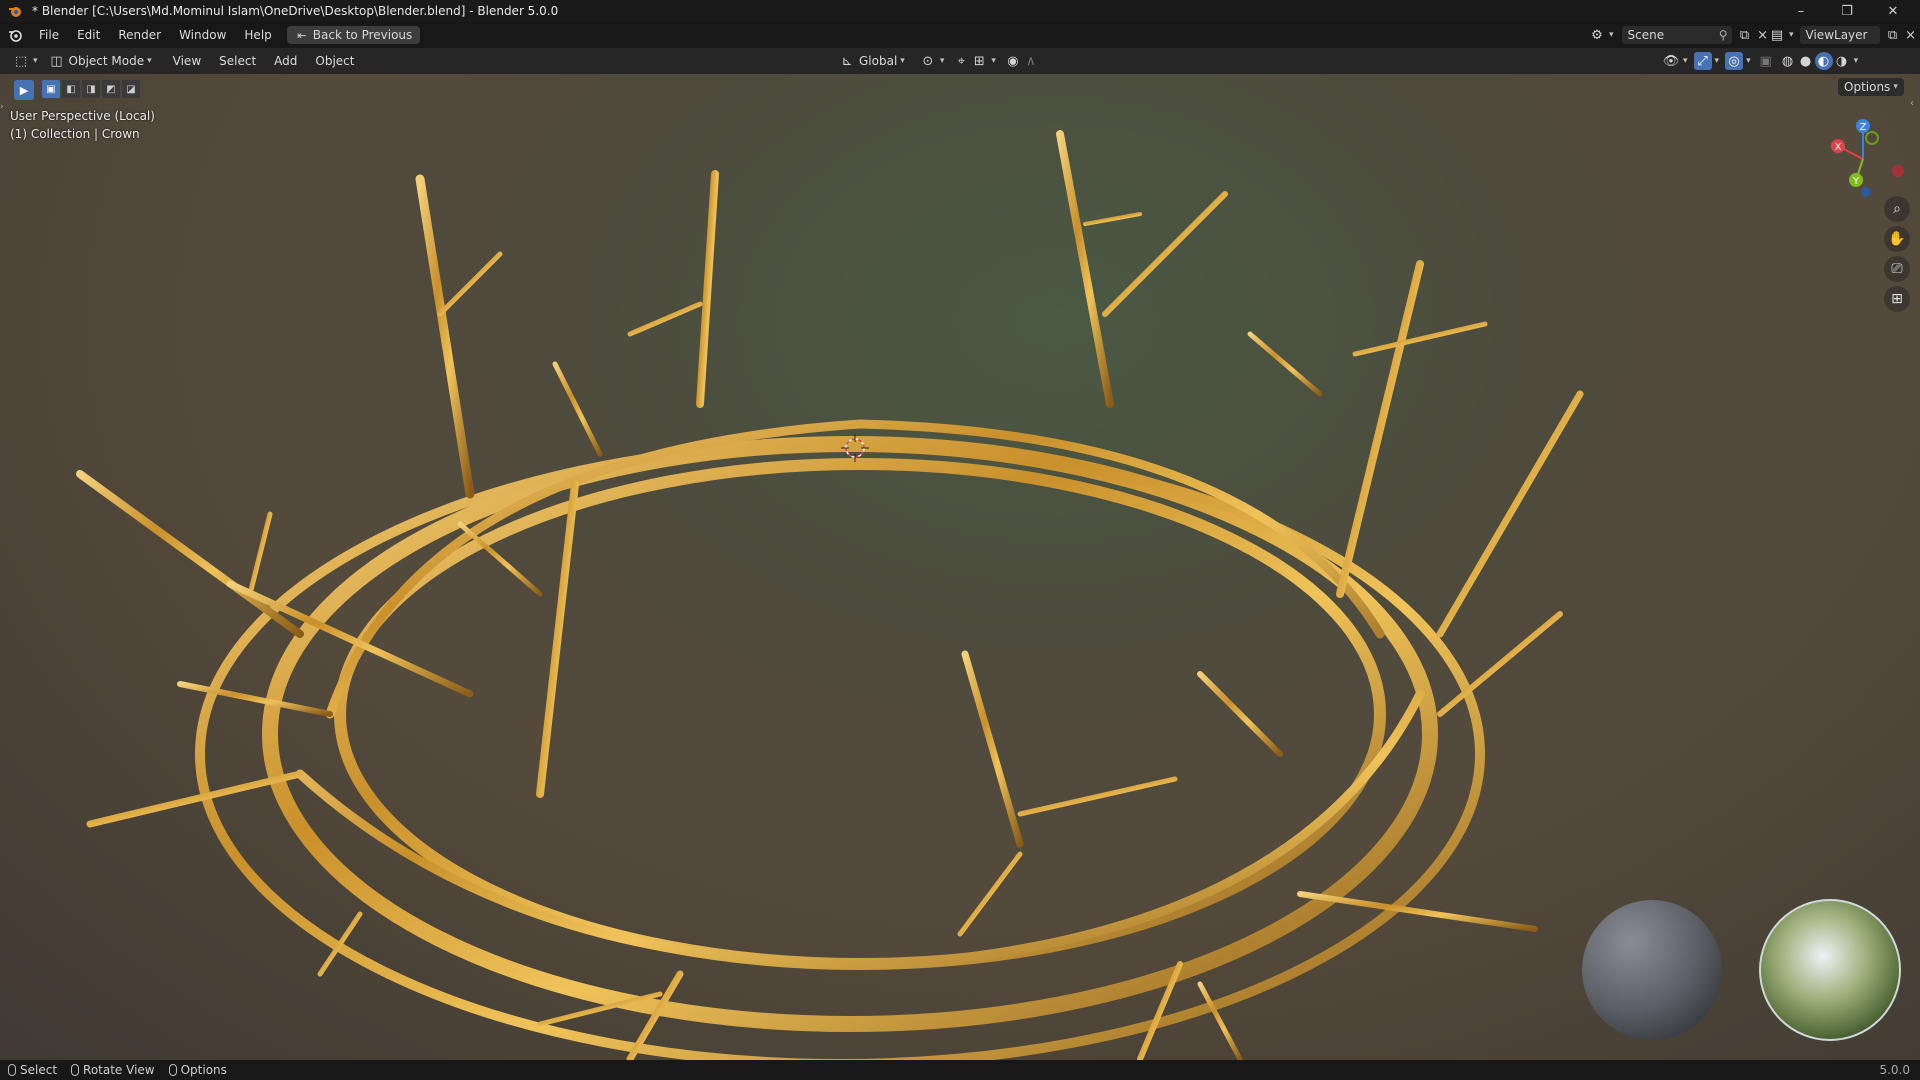 The image size is (1920, 1080). I want to click on gizmo-x-label: X, so click(1838, 147).